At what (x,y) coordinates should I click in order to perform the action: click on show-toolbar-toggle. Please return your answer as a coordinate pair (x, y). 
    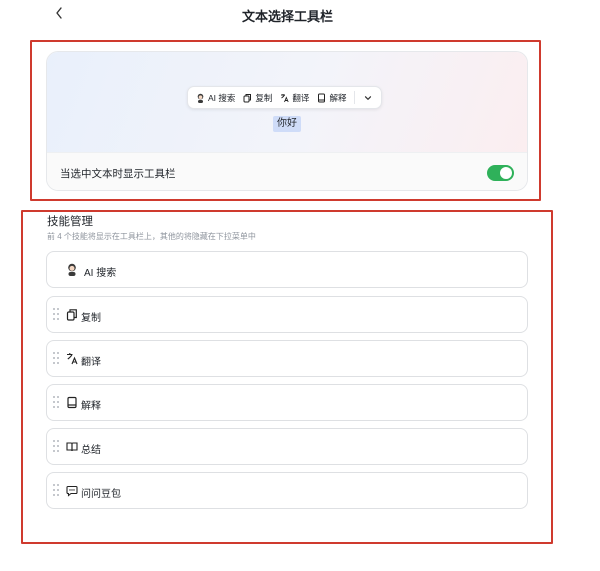
    Looking at the image, I should click on (500, 173).